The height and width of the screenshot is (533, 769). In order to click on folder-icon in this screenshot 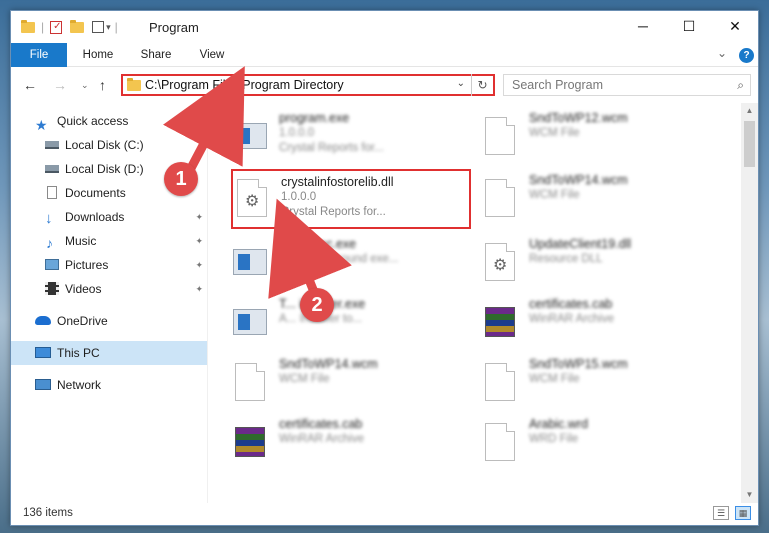, I will do `click(28, 26)`.